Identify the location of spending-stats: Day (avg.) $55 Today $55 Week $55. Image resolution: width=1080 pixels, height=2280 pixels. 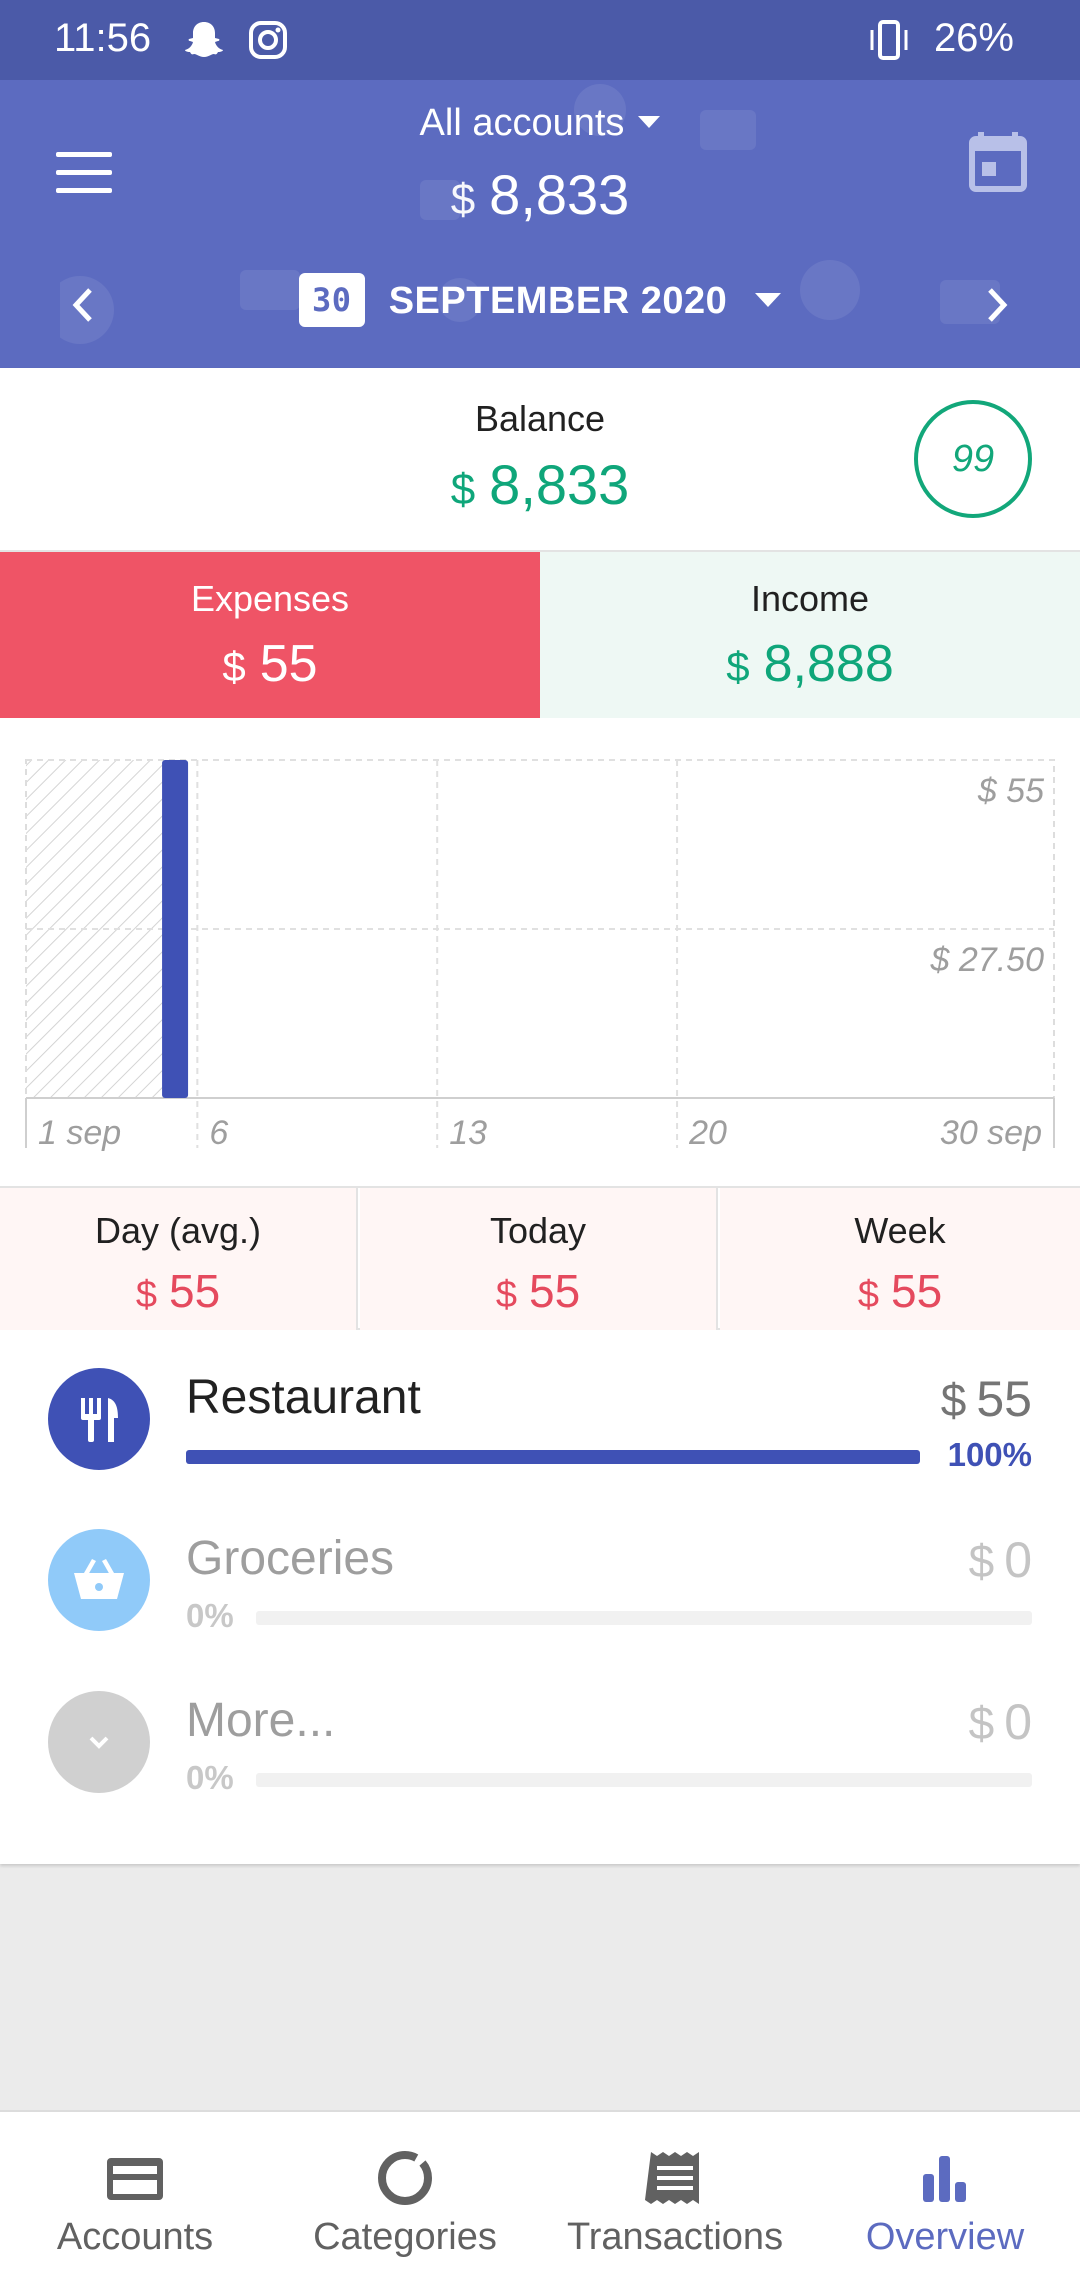
(540, 1258).